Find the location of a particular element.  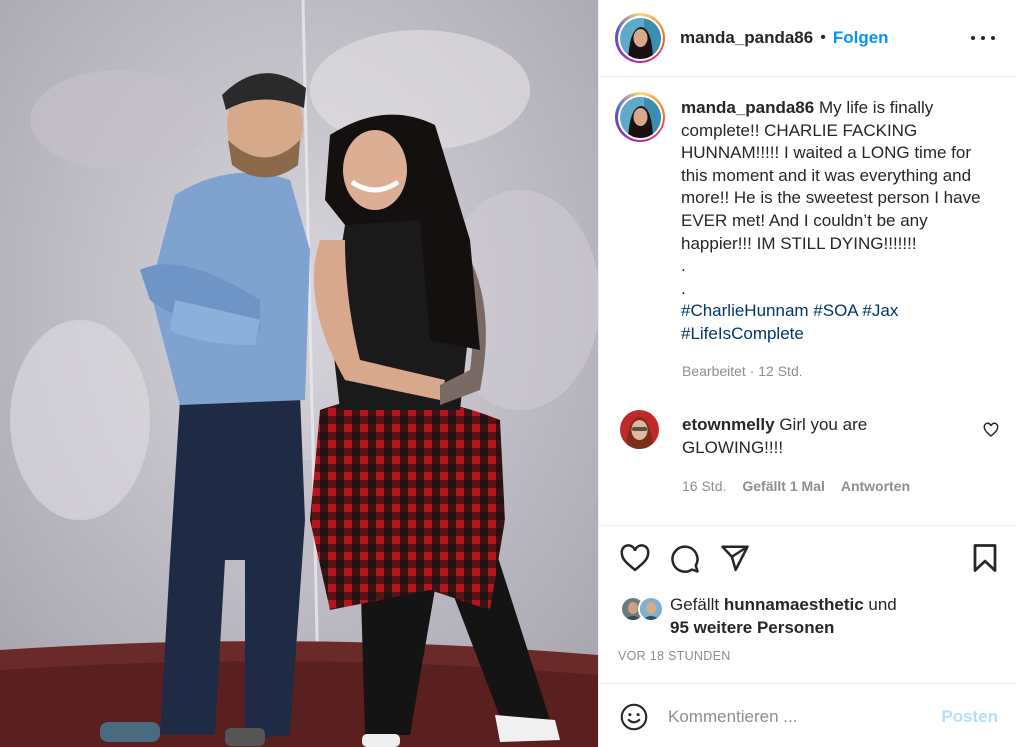

caption-username: manda_panda86 is located at coordinates (747, 107).